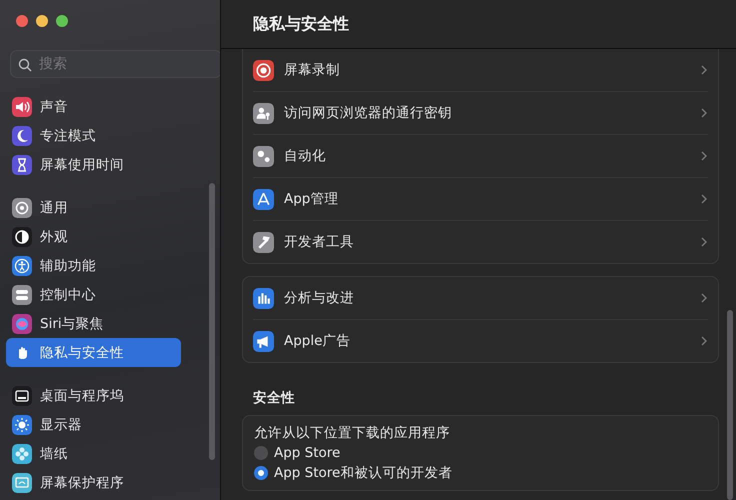  What do you see at coordinates (42, 21) in the screenshot?
I see `minimize-button` at bounding box center [42, 21].